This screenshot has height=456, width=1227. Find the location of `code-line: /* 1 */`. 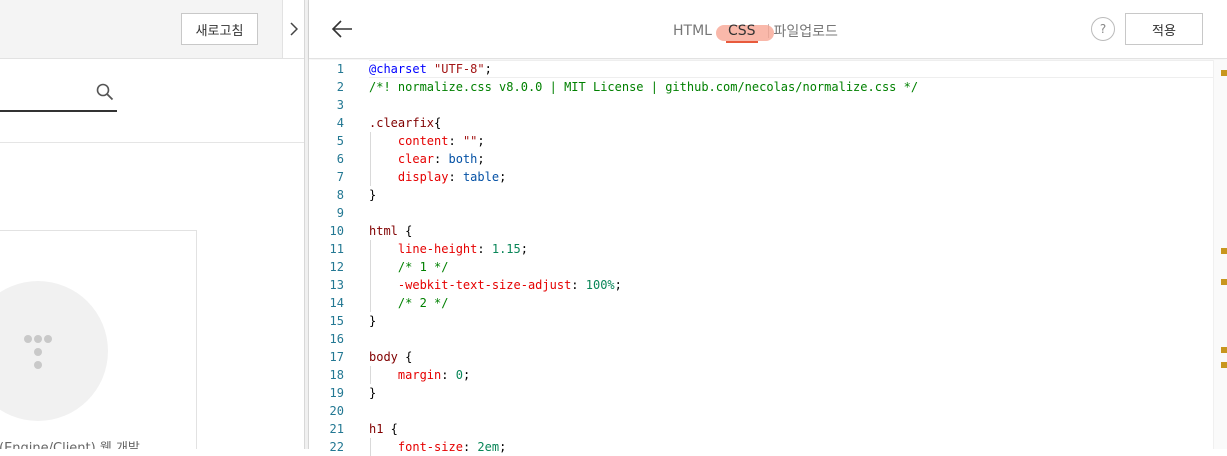

code-line: /* 1 */ is located at coordinates (423, 267).